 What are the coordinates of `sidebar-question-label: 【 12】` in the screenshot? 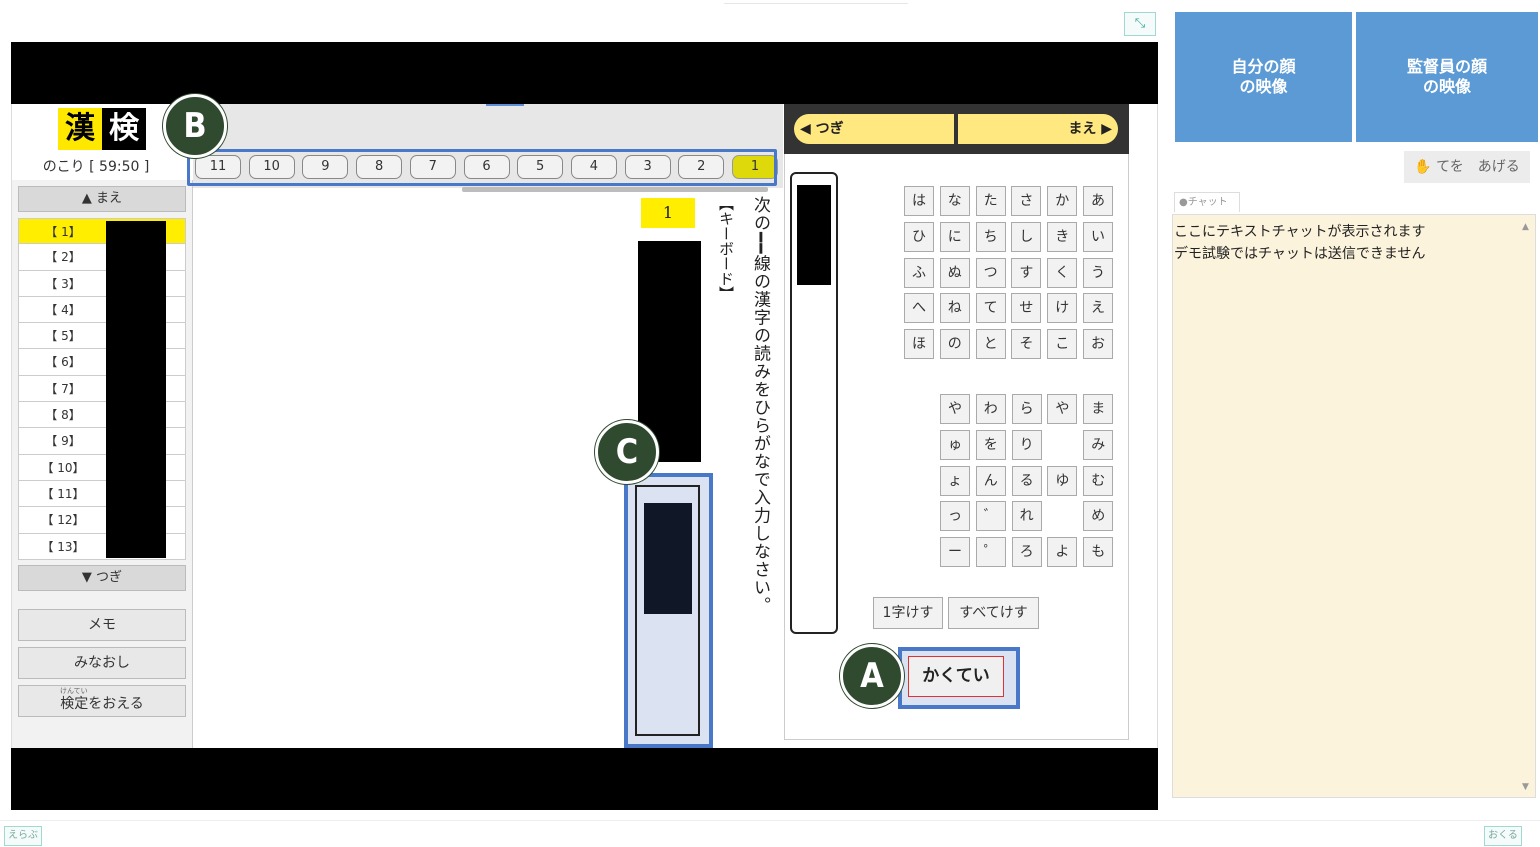 It's located at (63, 520).